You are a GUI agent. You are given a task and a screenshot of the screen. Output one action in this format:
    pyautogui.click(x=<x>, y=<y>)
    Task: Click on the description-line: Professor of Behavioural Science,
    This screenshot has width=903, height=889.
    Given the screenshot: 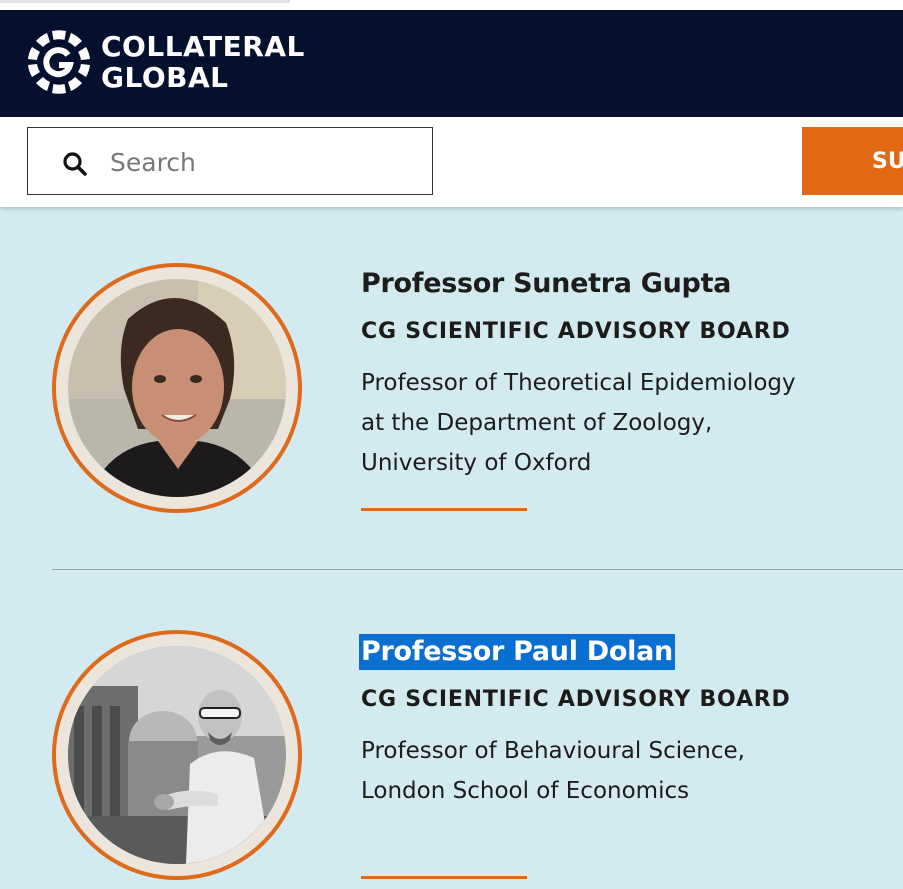 What is the action you would take?
    pyautogui.click(x=553, y=751)
    